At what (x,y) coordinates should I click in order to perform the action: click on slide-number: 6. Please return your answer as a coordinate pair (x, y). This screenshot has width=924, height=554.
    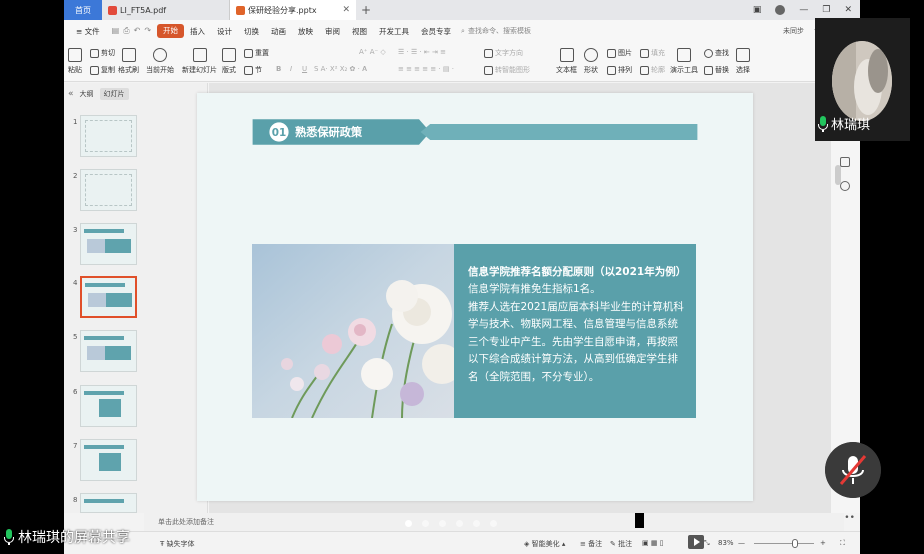
    Looking at the image, I should click on (75, 392).